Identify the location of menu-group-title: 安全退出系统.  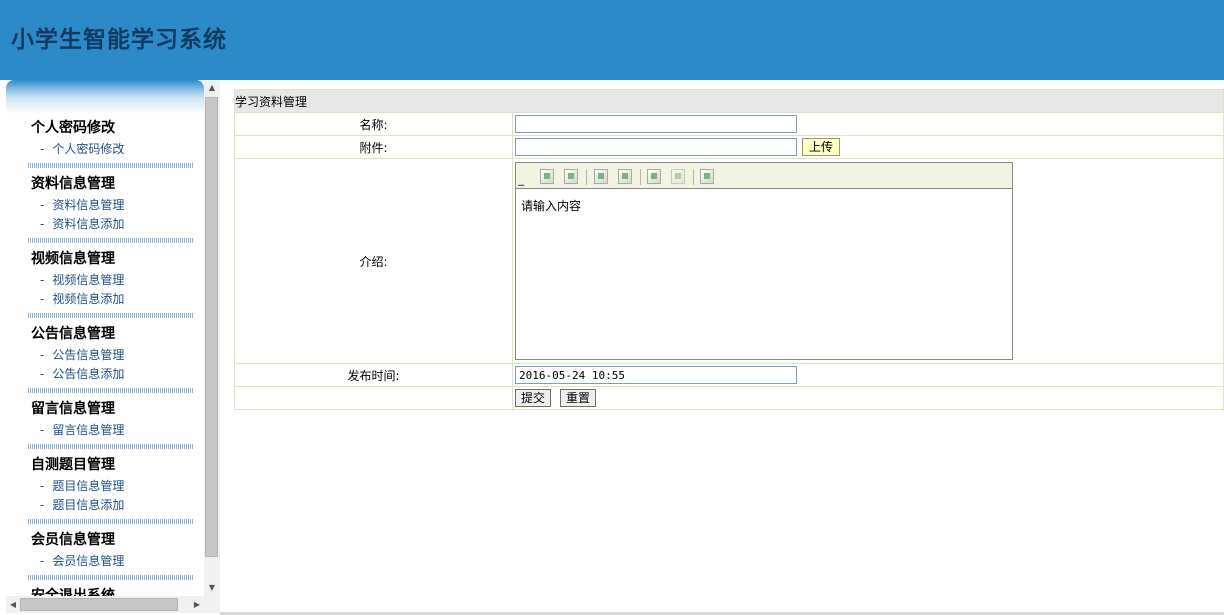
(105, 590).